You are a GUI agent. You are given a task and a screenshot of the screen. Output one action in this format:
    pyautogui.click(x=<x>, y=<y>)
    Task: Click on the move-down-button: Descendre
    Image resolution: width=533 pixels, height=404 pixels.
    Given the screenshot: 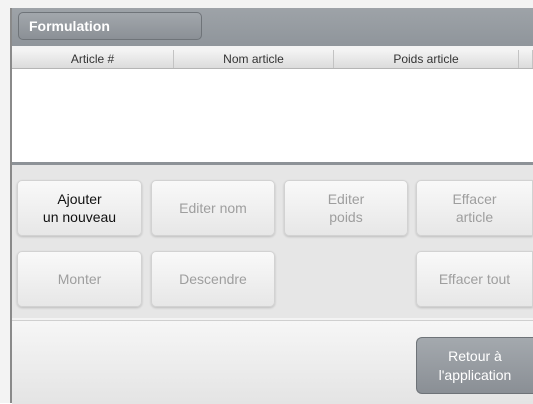 What is the action you would take?
    pyautogui.click(x=213, y=279)
    